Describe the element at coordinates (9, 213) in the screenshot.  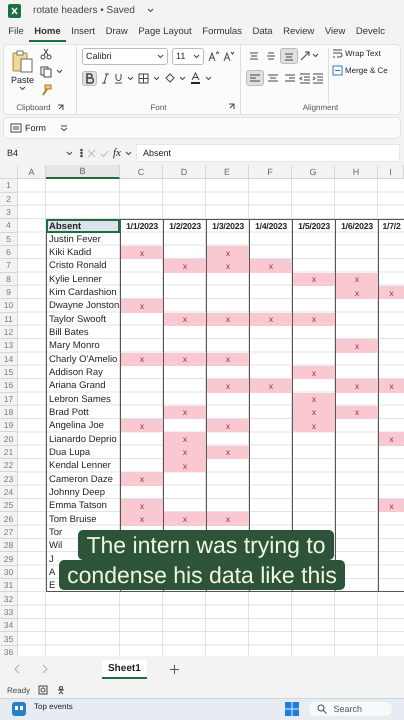
I see `row-header: 3` at that location.